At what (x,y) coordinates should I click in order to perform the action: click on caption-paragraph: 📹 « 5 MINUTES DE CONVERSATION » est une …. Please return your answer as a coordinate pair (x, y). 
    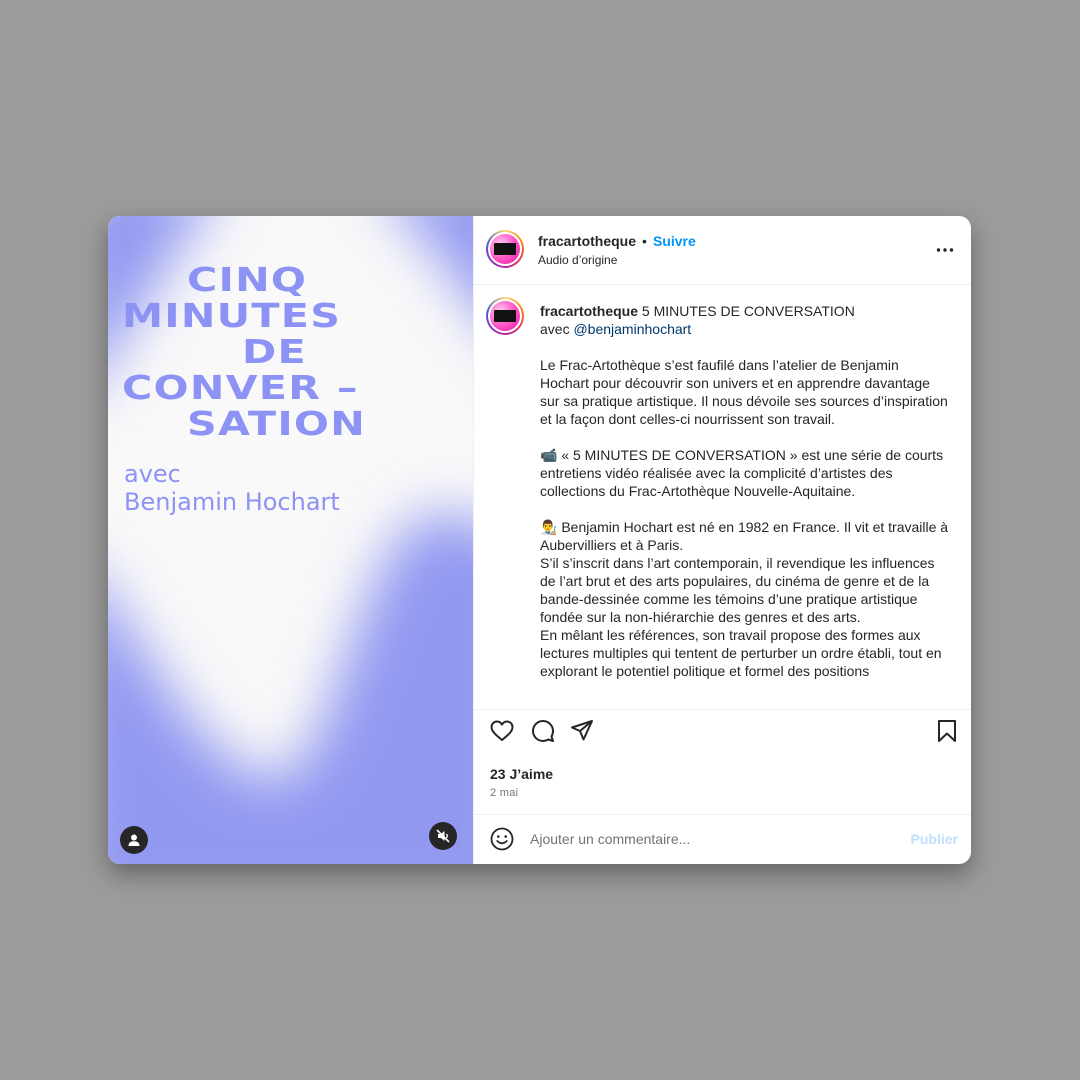
    Looking at the image, I should click on (742, 473).